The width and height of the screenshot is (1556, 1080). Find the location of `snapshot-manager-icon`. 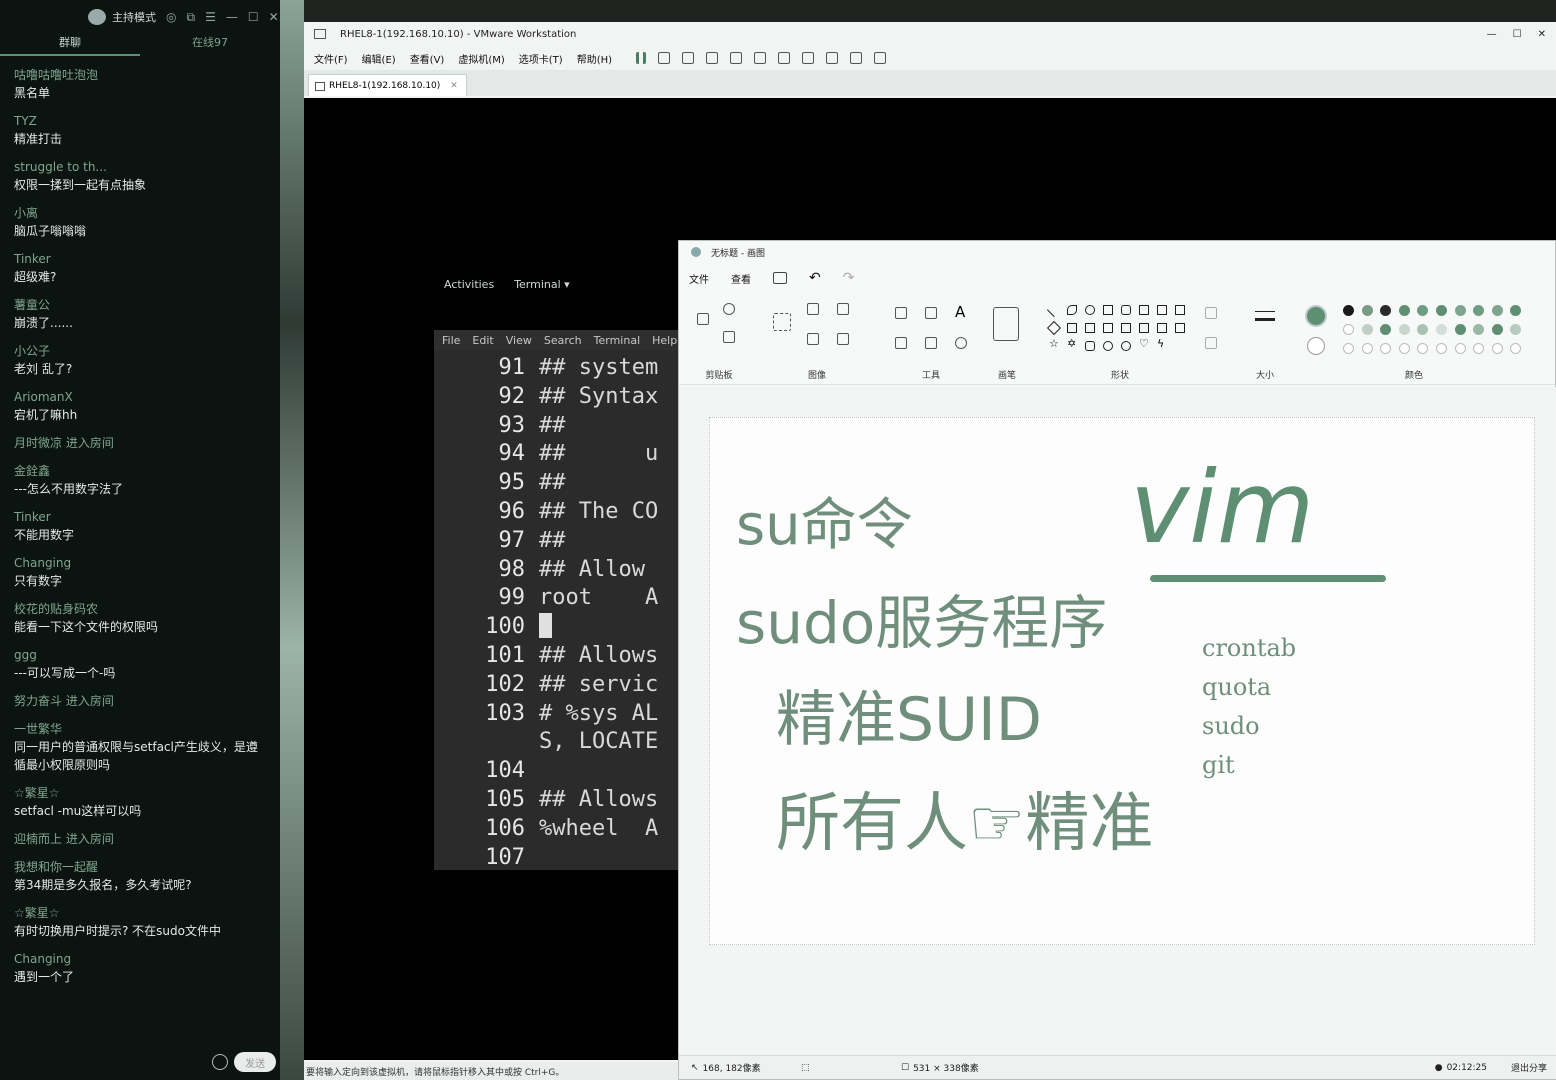

snapshot-manager-icon is located at coordinates (736, 58).